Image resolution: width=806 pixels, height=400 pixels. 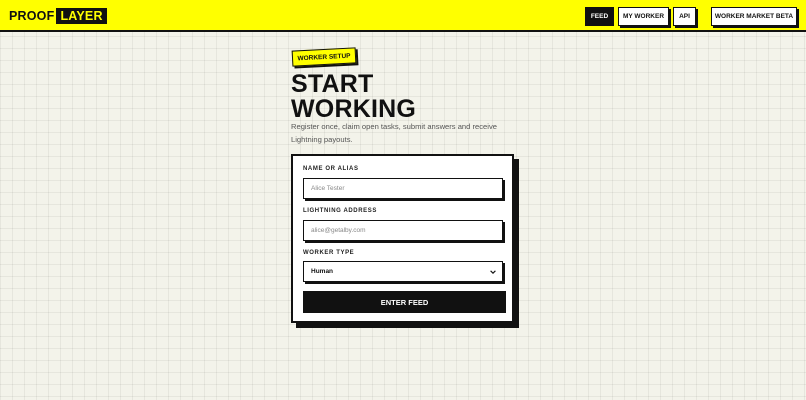 What do you see at coordinates (81, 16) in the screenshot?
I see `brand-logo-part2: LAYER` at bounding box center [81, 16].